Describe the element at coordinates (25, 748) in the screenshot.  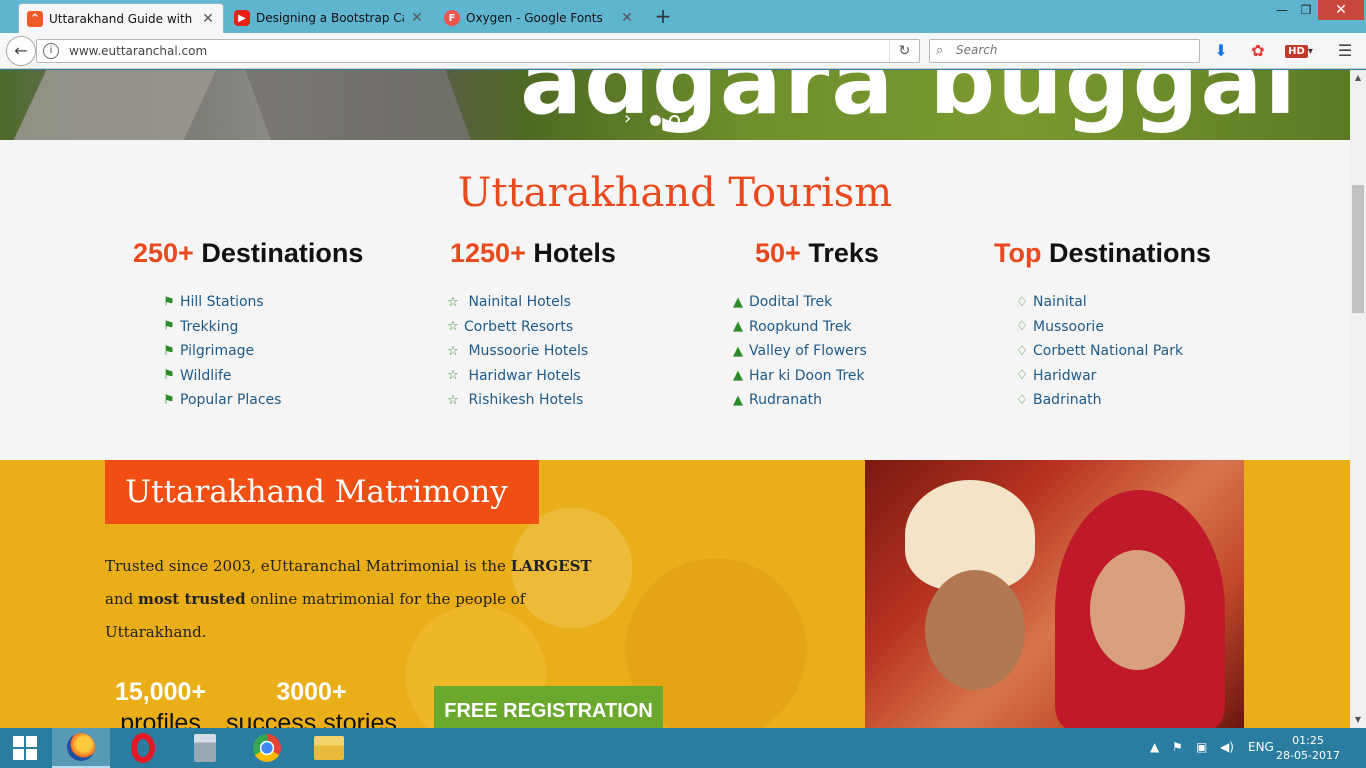
I see `start-button` at that location.